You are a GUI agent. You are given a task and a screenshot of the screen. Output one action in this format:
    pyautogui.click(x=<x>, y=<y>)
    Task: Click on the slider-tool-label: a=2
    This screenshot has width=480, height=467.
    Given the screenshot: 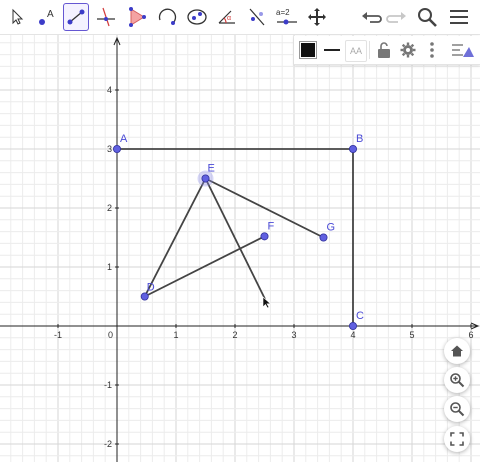 What is the action you would take?
    pyautogui.click(x=283, y=12)
    